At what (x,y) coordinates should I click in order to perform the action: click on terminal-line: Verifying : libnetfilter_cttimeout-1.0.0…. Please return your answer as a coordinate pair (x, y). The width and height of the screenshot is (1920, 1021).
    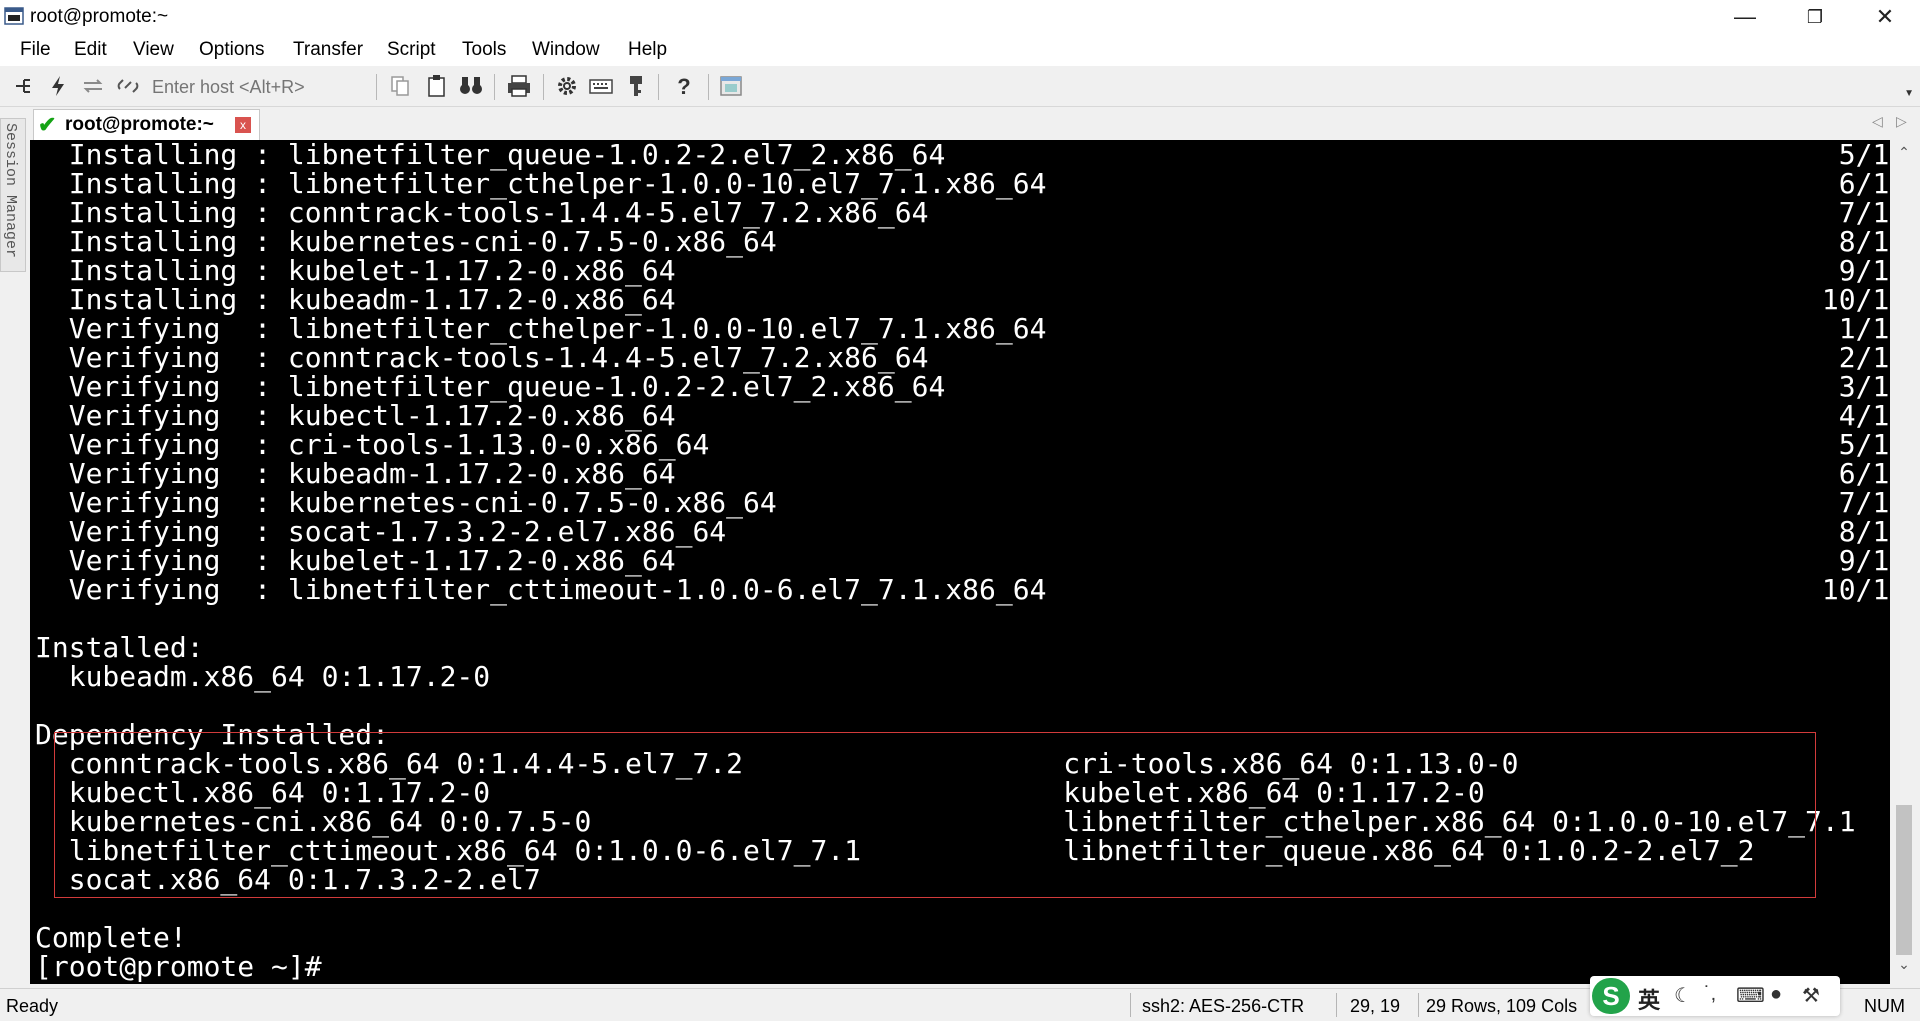
    Looking at the image, I should click on (962, 589).